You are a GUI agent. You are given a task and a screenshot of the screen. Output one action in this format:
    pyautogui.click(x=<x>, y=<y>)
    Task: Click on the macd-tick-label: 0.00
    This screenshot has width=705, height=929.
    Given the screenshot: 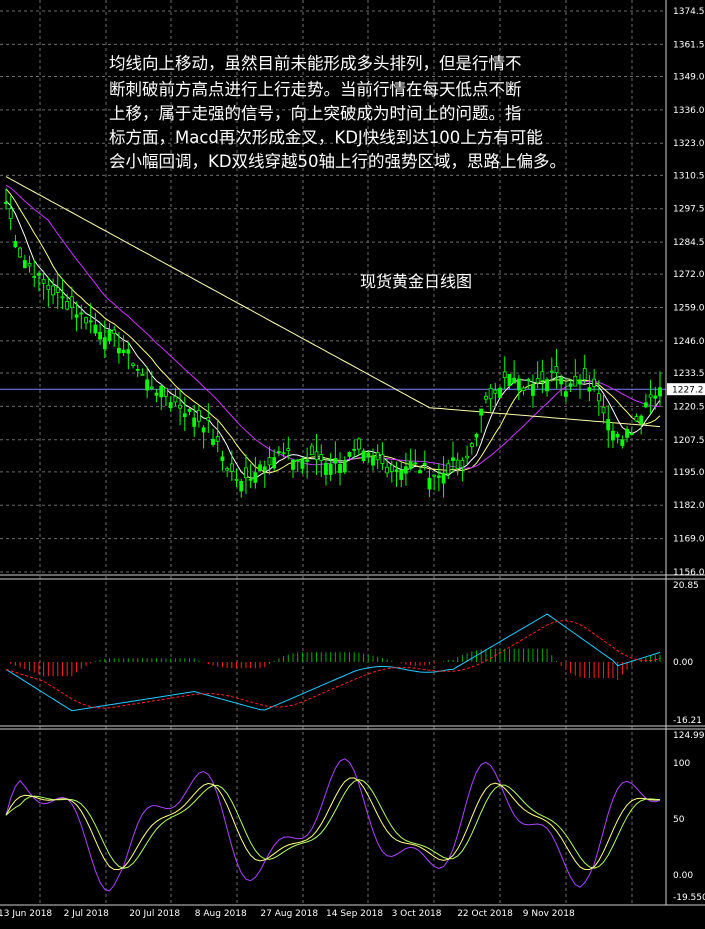 What is the action you would take?
    pyautogui.click(x=683, y=663)
    